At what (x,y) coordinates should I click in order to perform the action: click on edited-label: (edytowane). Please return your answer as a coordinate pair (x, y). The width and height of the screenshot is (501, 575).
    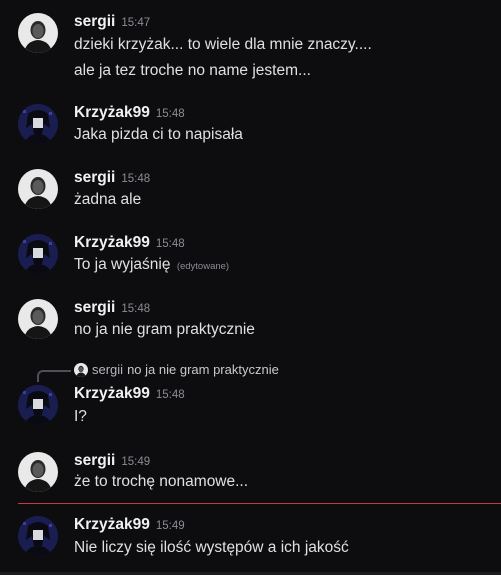
    Looking at the image, I should click on (203, 266).